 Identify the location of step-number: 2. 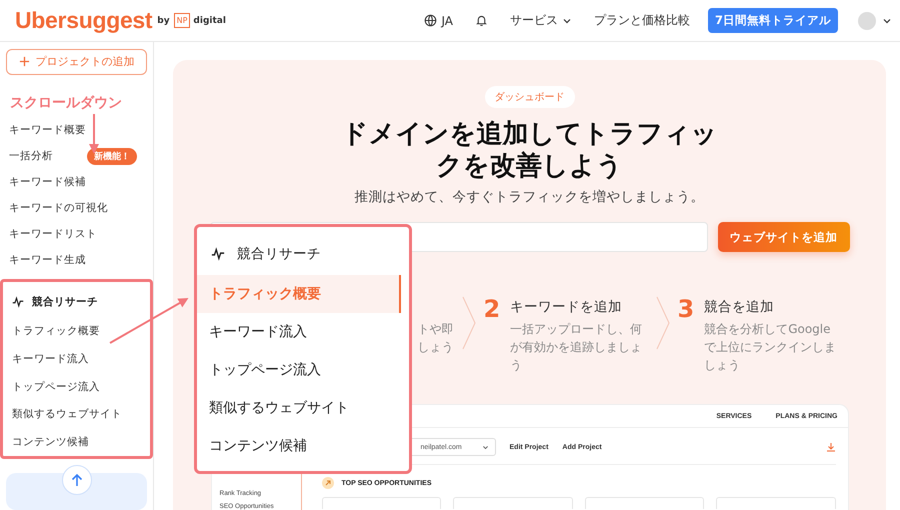
(492, 310).